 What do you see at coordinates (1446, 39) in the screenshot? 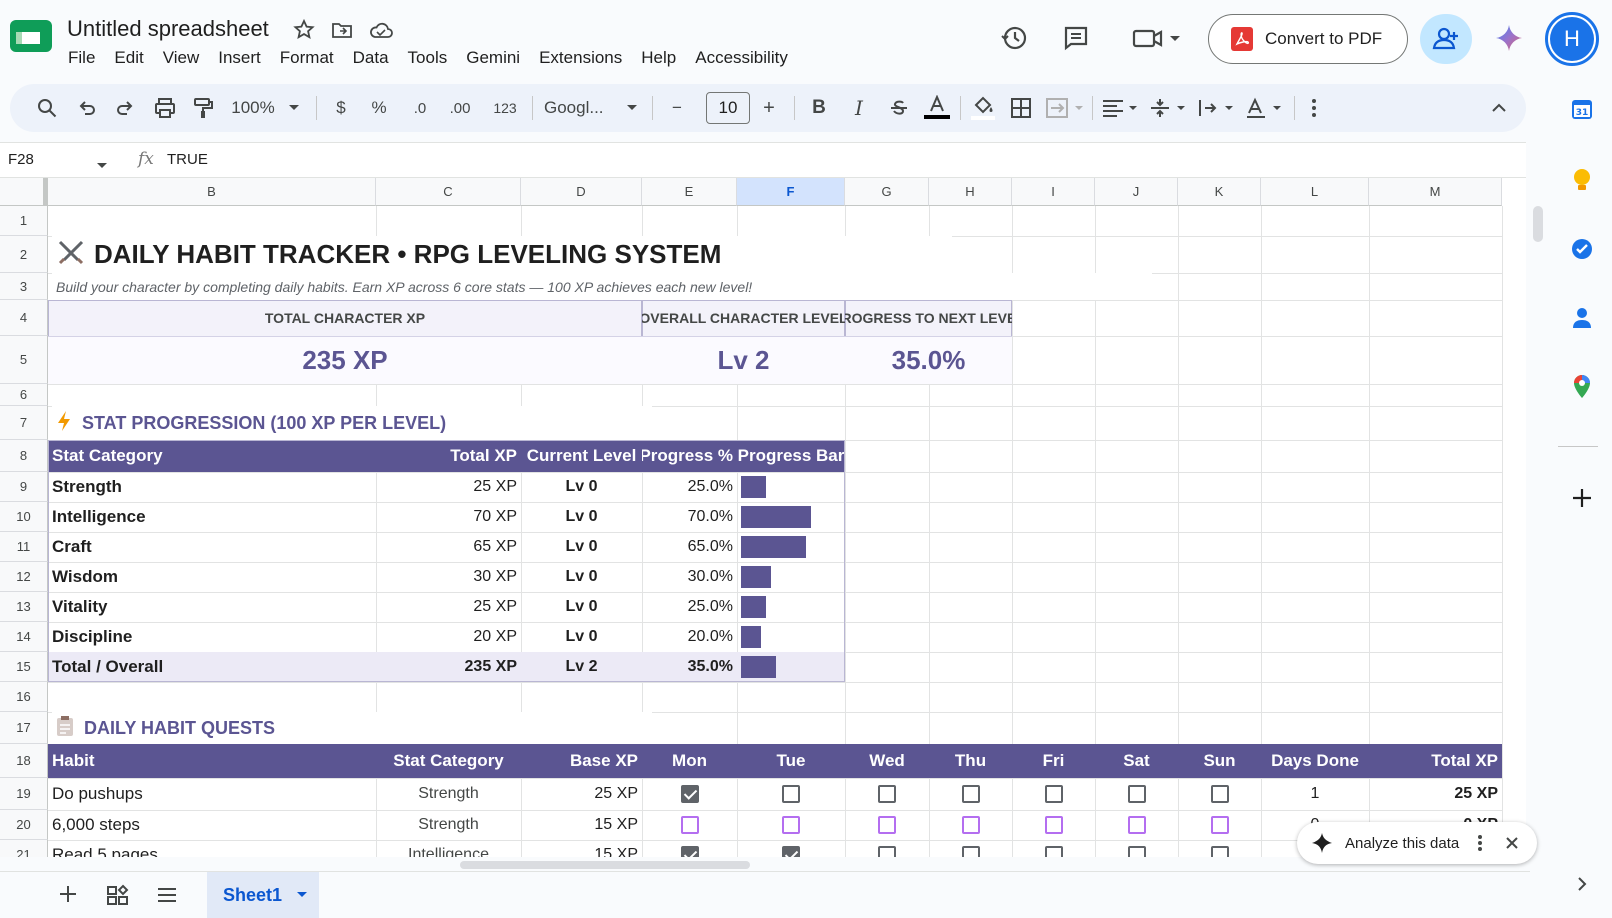
I see `share-button` at bounding box center [1446, 39].